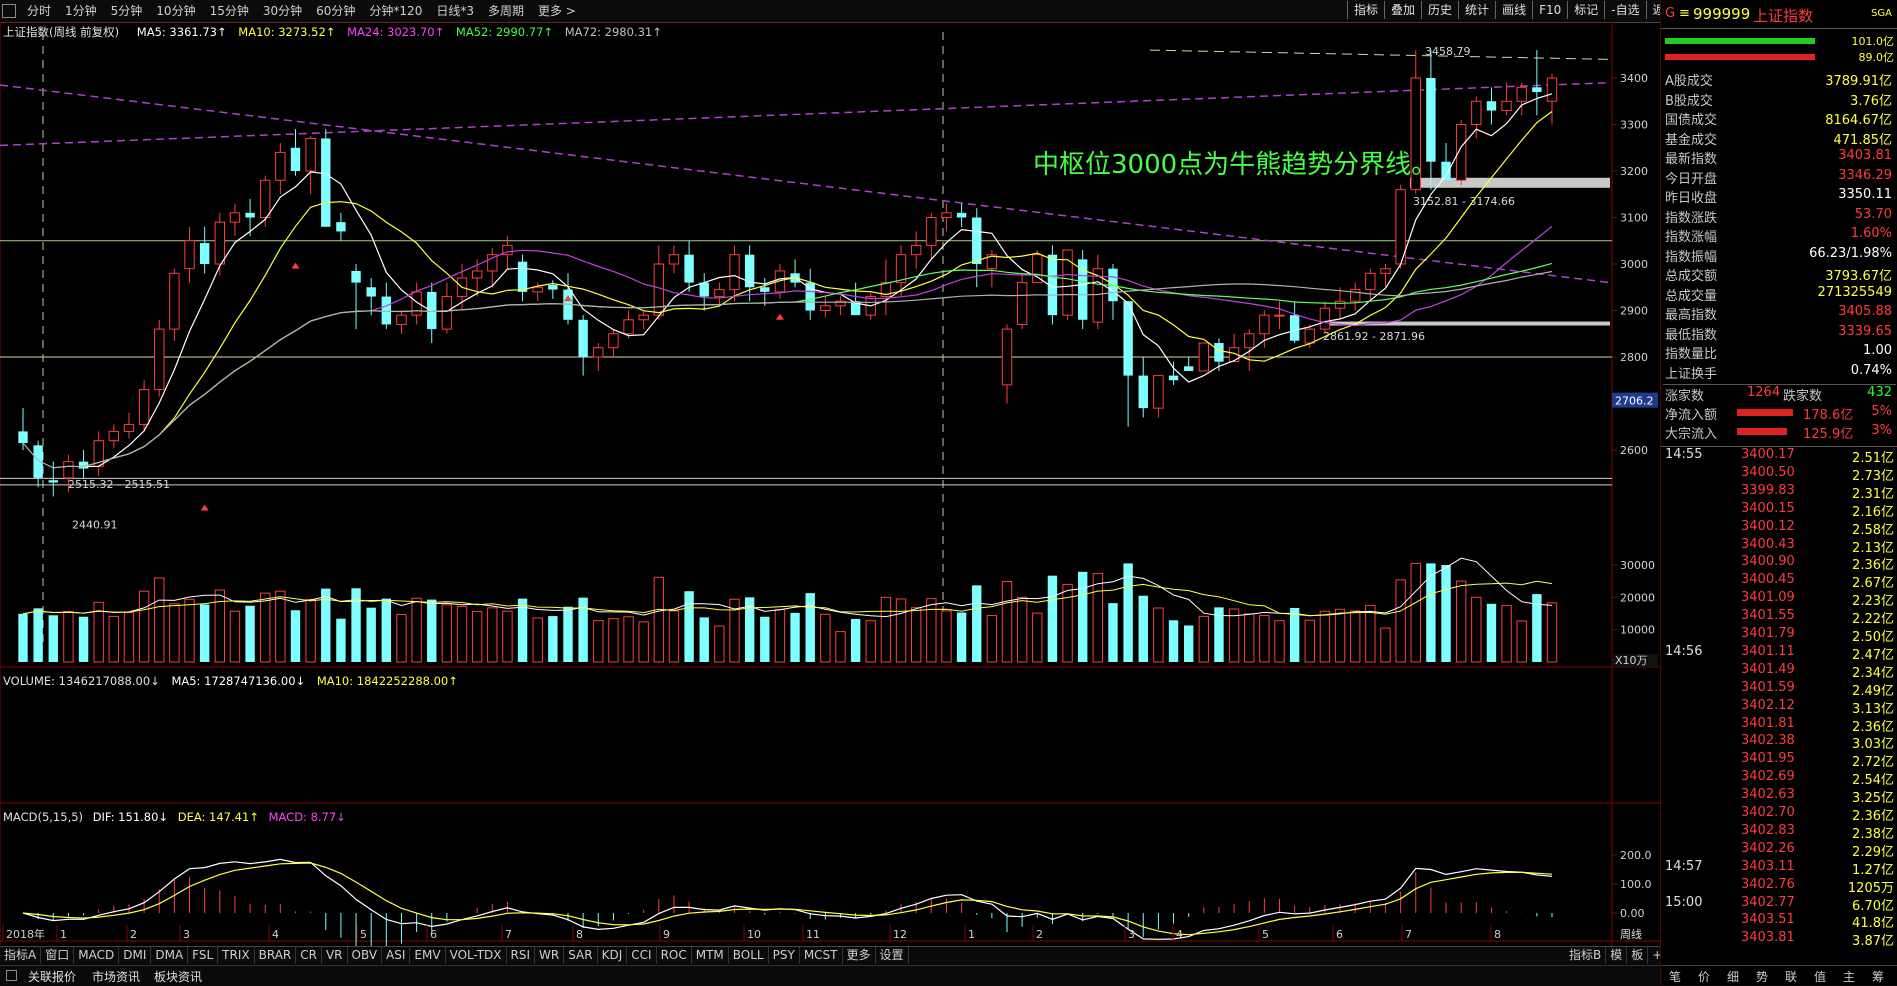  Describe the element at coordinates (1779, 850) in the screenshot. I see `tick-row: 3402.26 2.29亿` at that location.